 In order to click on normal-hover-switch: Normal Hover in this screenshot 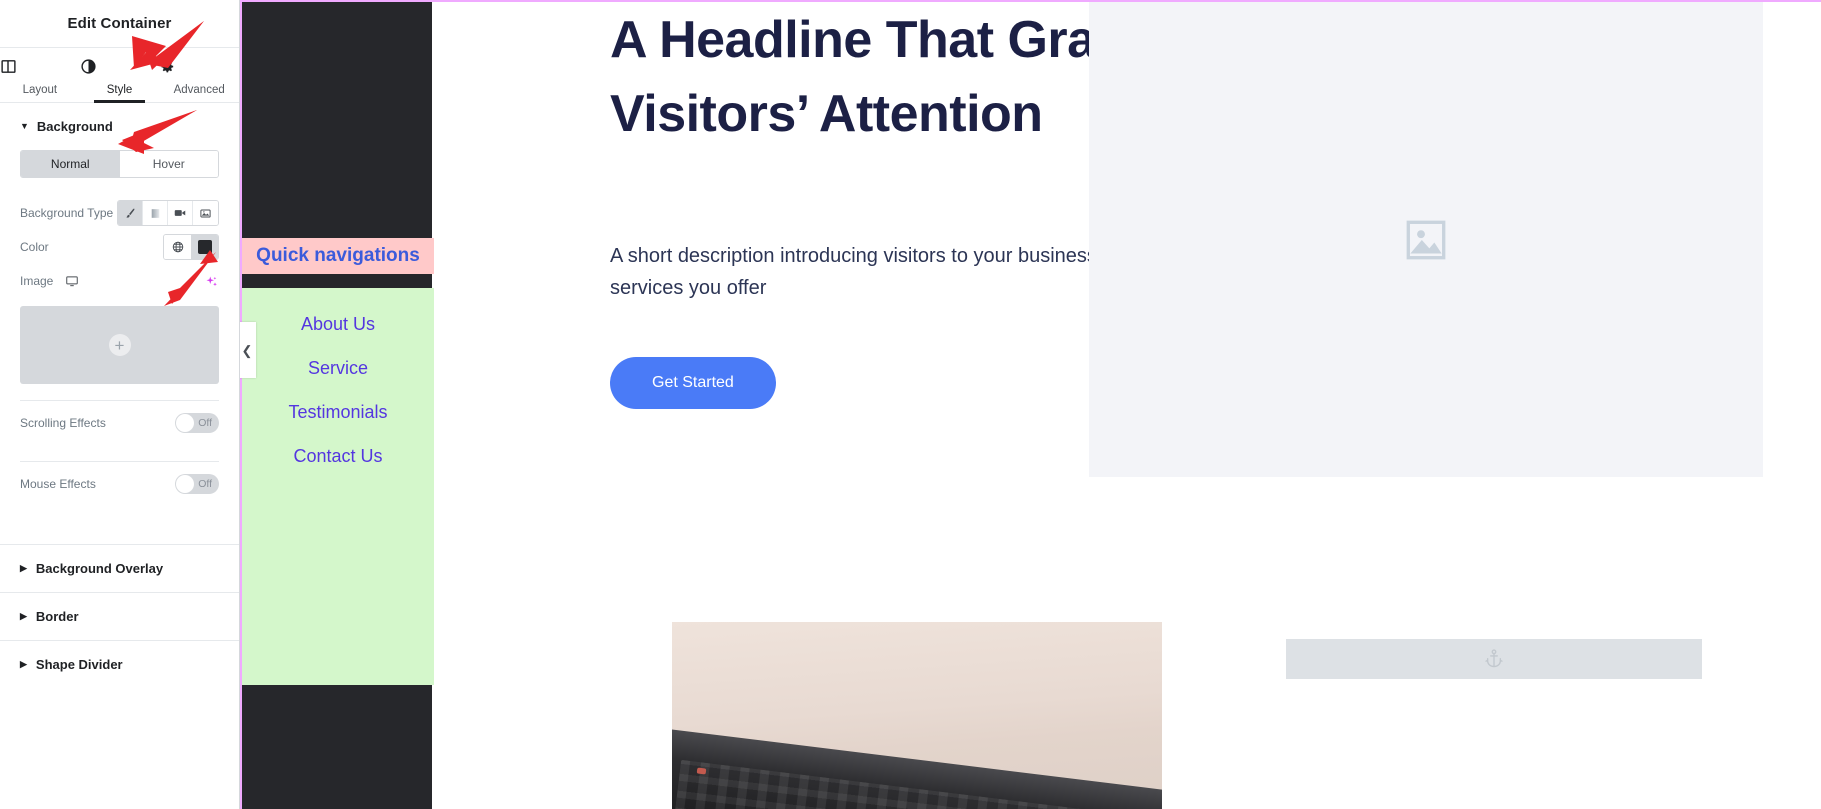, I will do `click(119, 164)`.